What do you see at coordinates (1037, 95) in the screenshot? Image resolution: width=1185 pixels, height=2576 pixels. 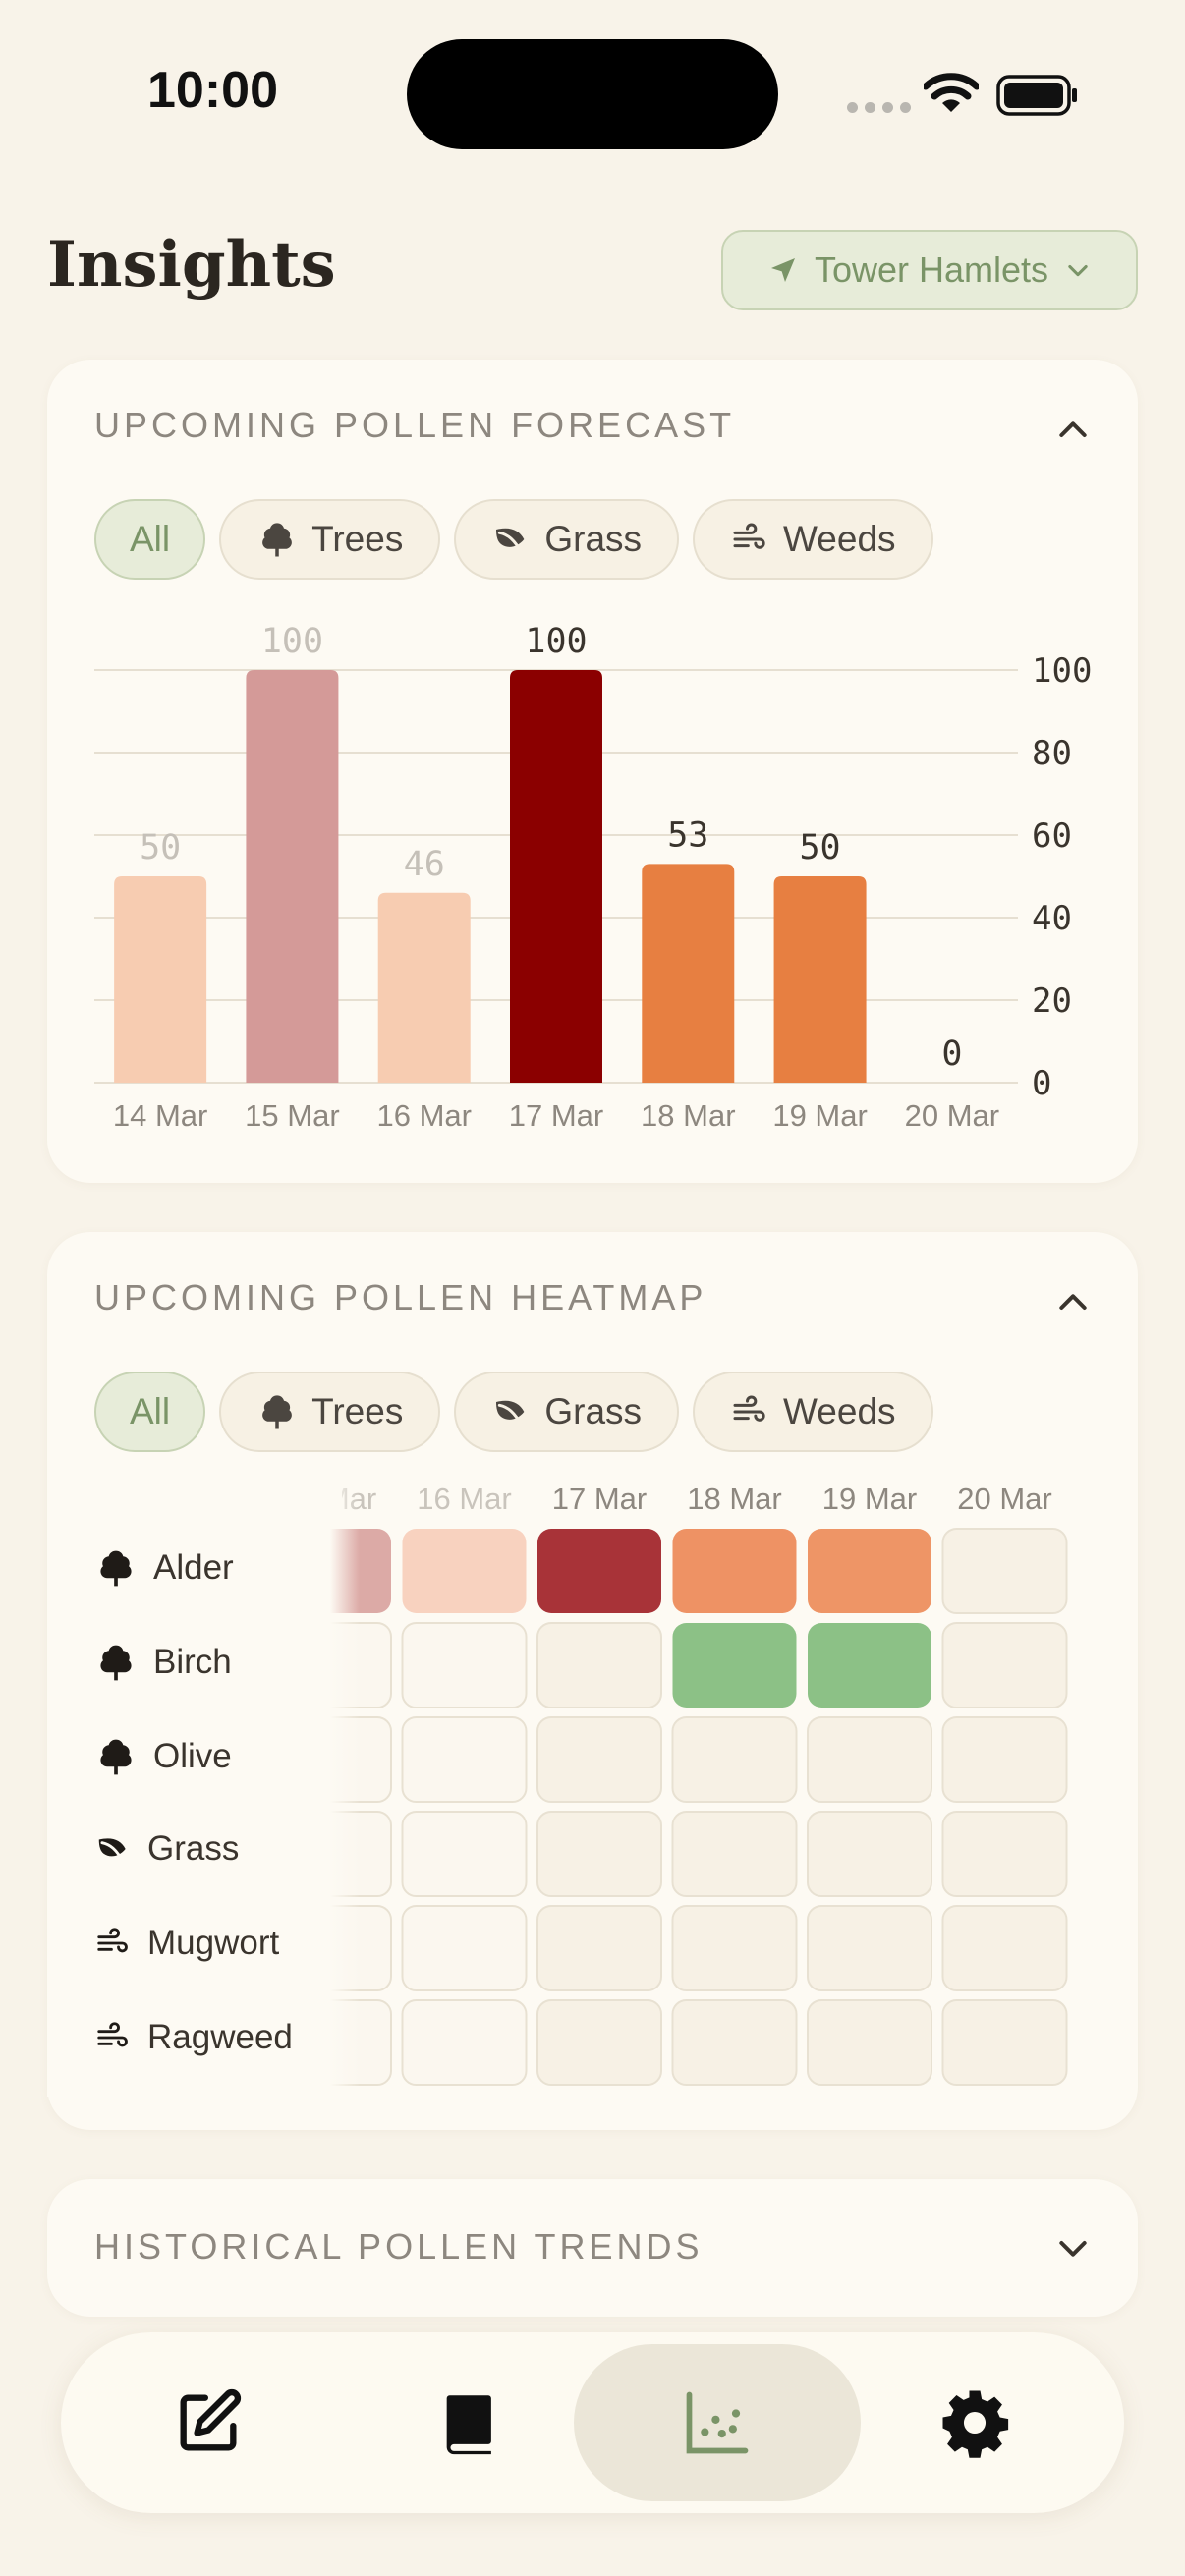 I see `battery-icon` at bounding box center [1037, 95].